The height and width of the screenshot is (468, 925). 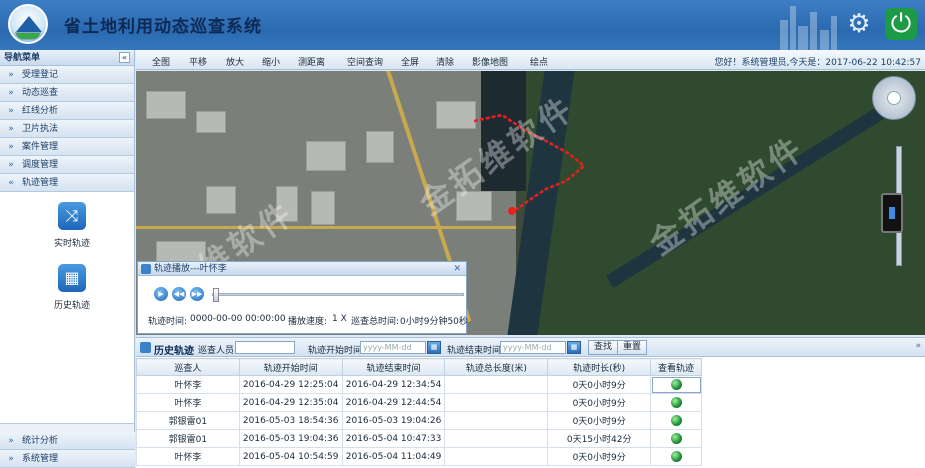 I want to click on search-button: 查找, so click(x=603, y=347).